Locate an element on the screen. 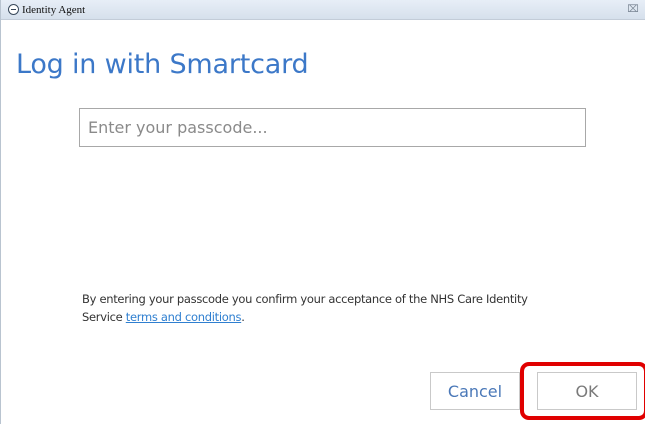 This screenshot has width=645, height=424. title-bar: Identity Agent ⌧ is located at coordinates (323, 10).